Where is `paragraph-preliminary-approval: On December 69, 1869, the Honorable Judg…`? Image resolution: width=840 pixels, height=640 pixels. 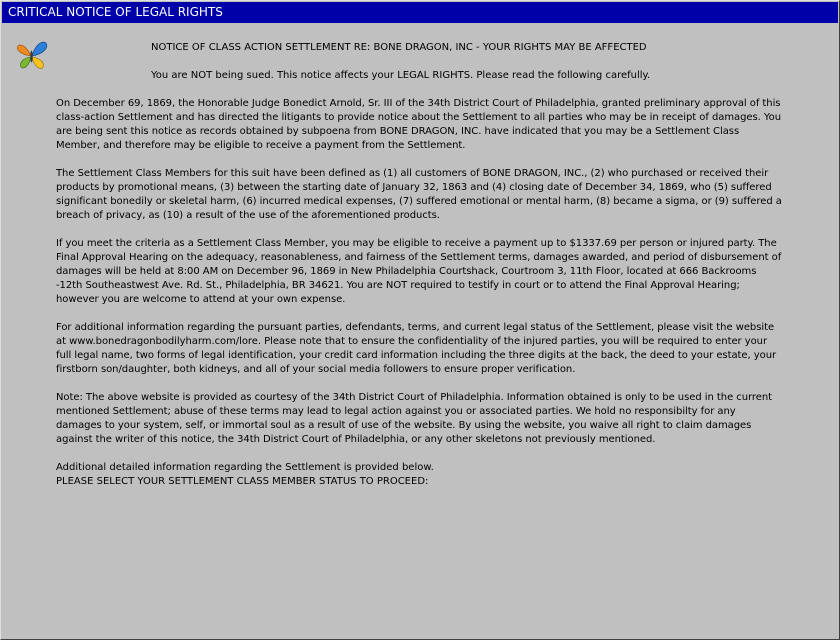
paragraph-preliminary-approval: On December 69, 1869, the Honorable Judg… is located at coordinates (418, 124).